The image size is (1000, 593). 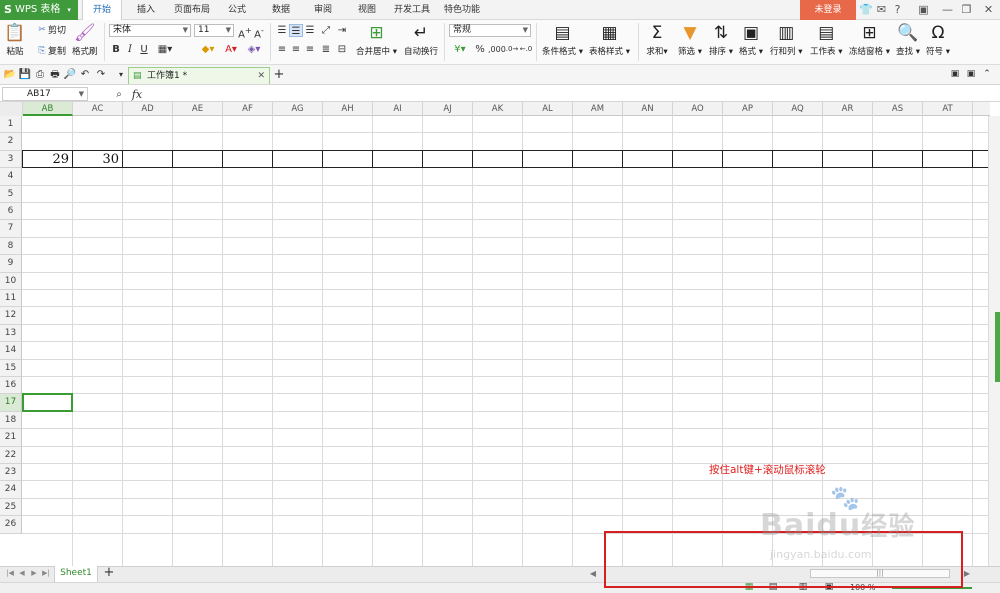 What do you see at coordinates (698, 109) in the screenshot?
I see `column-header-ao: AO` at bounding box center [698, 109].